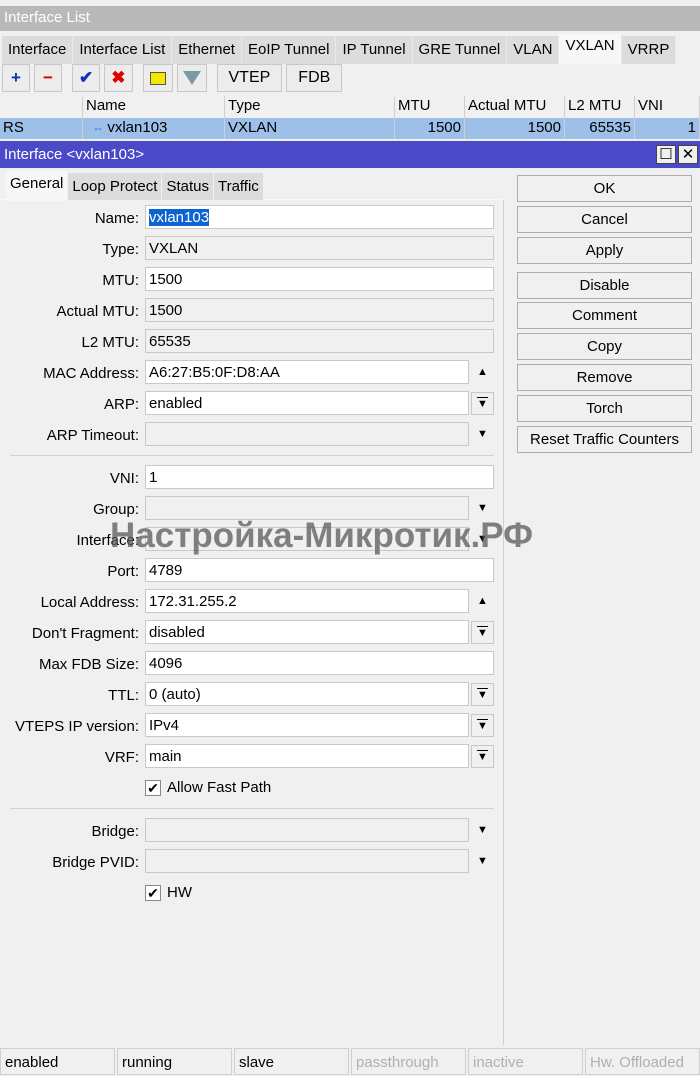 This screenshot has width=700, height=1076. What do you see at coordinates (604, 219) in the screenshot?
I see `cancel-button: Cancel` at bounding box center [604, 219].